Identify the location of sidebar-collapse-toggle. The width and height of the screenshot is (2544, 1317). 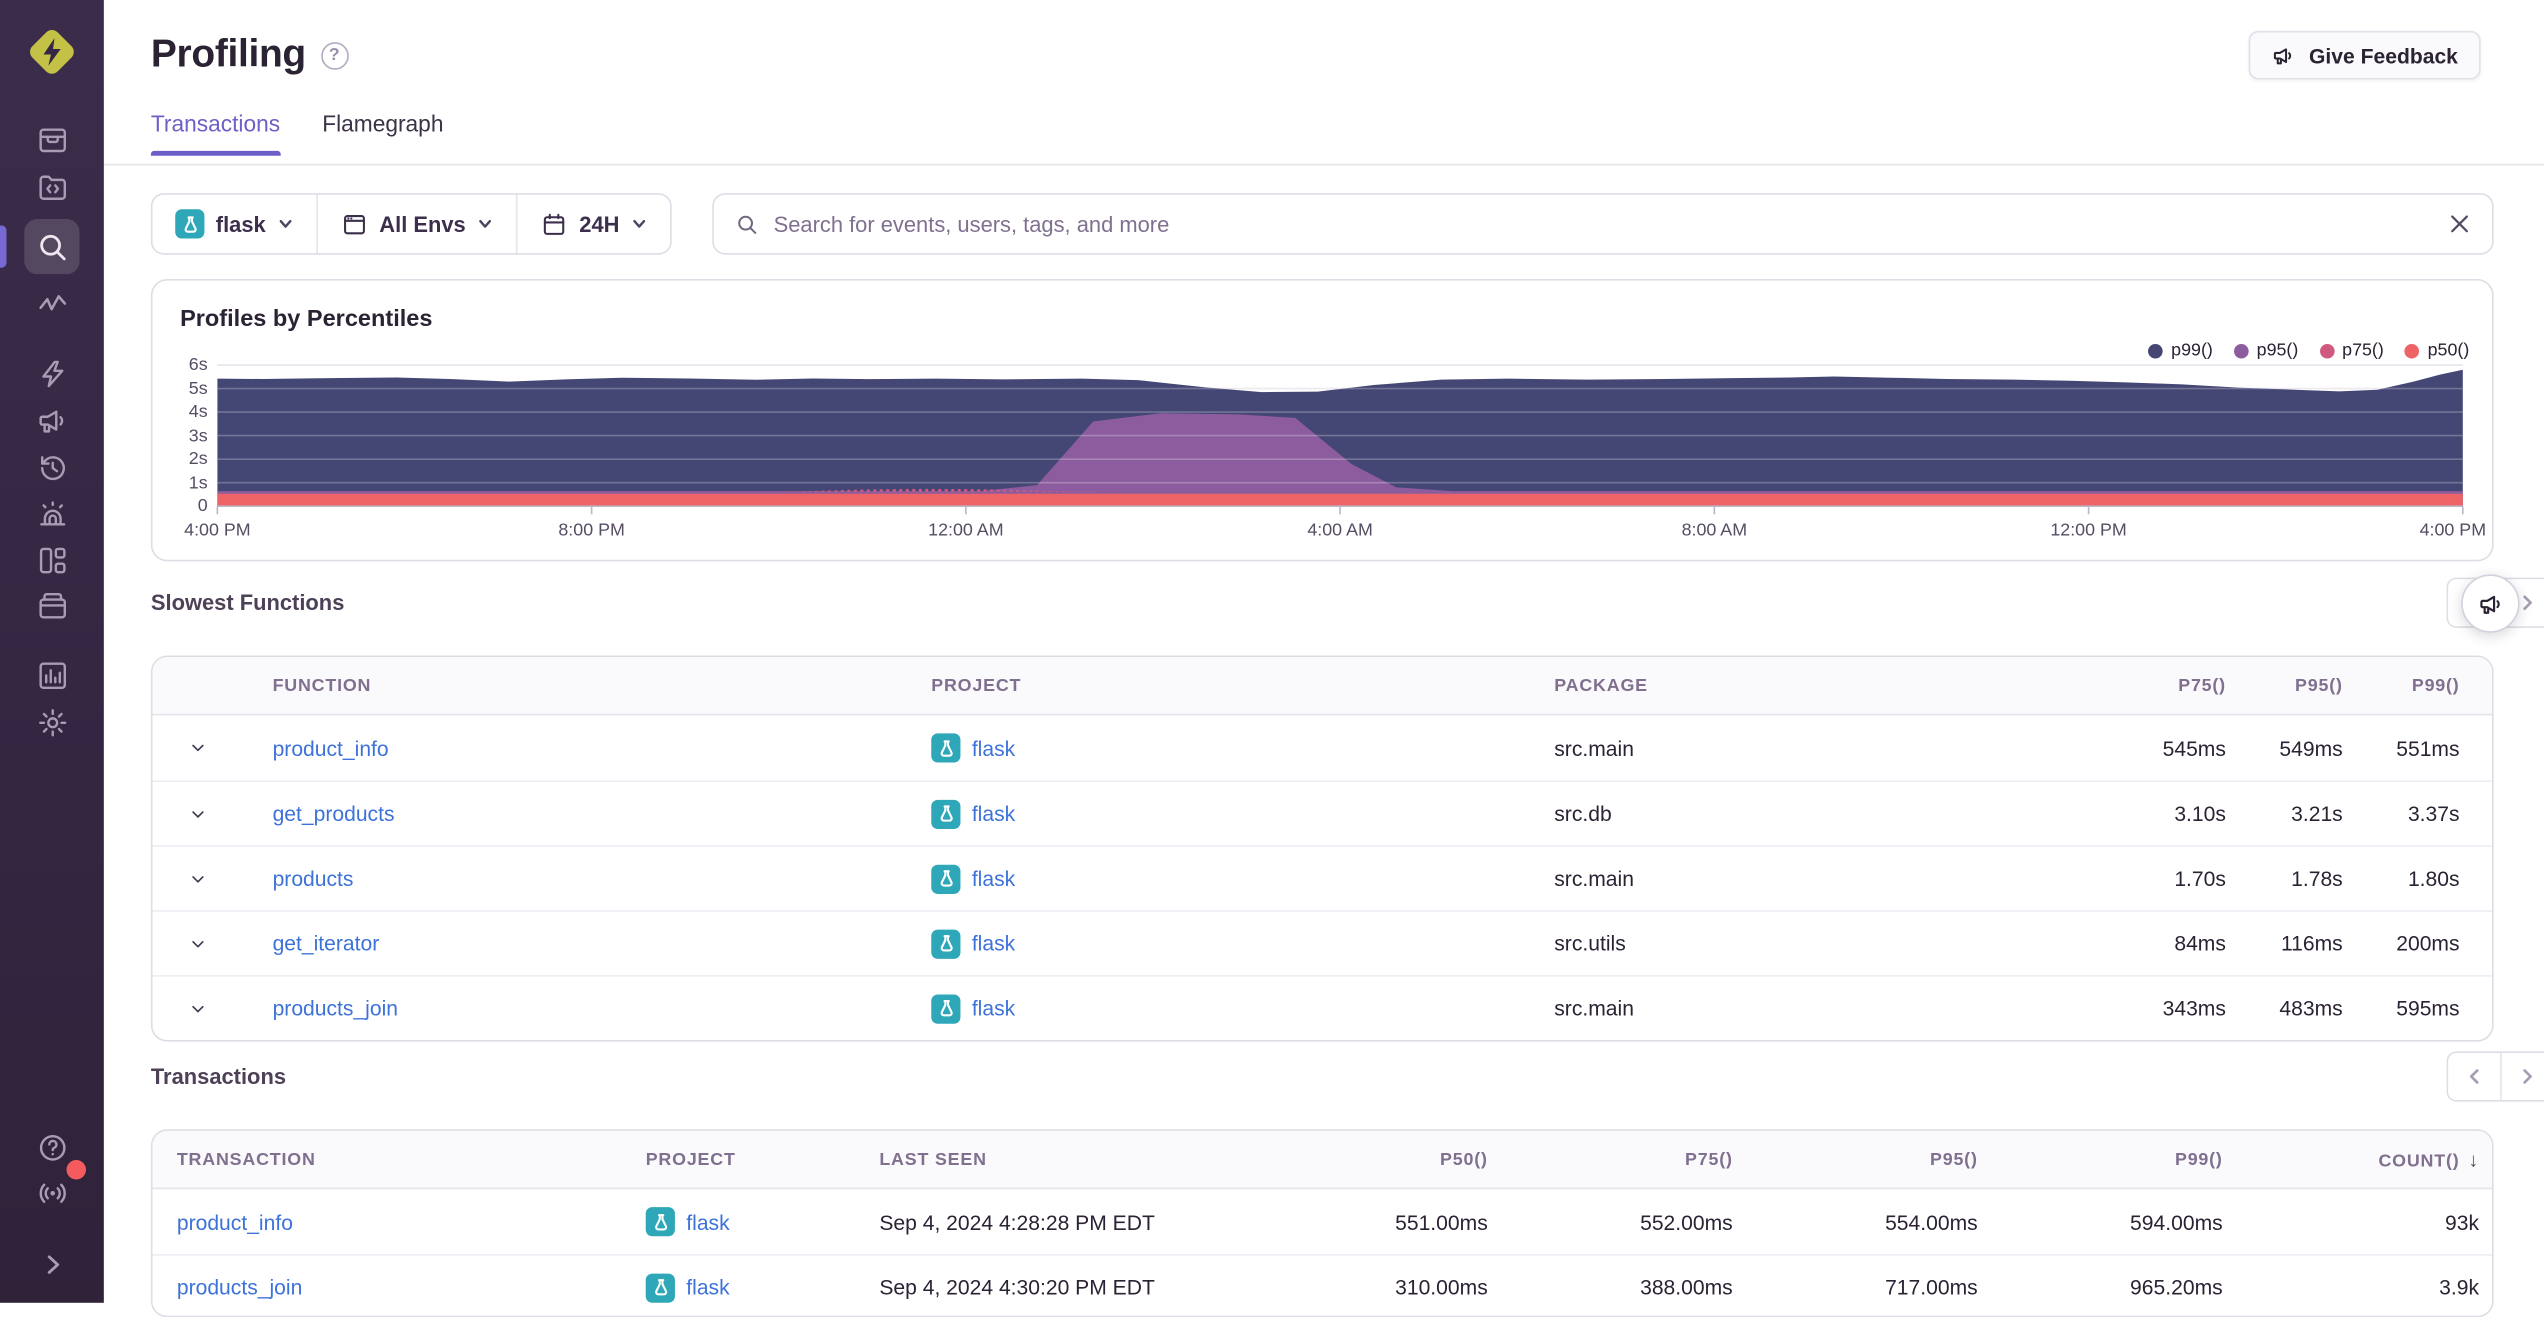
(51, 1263).